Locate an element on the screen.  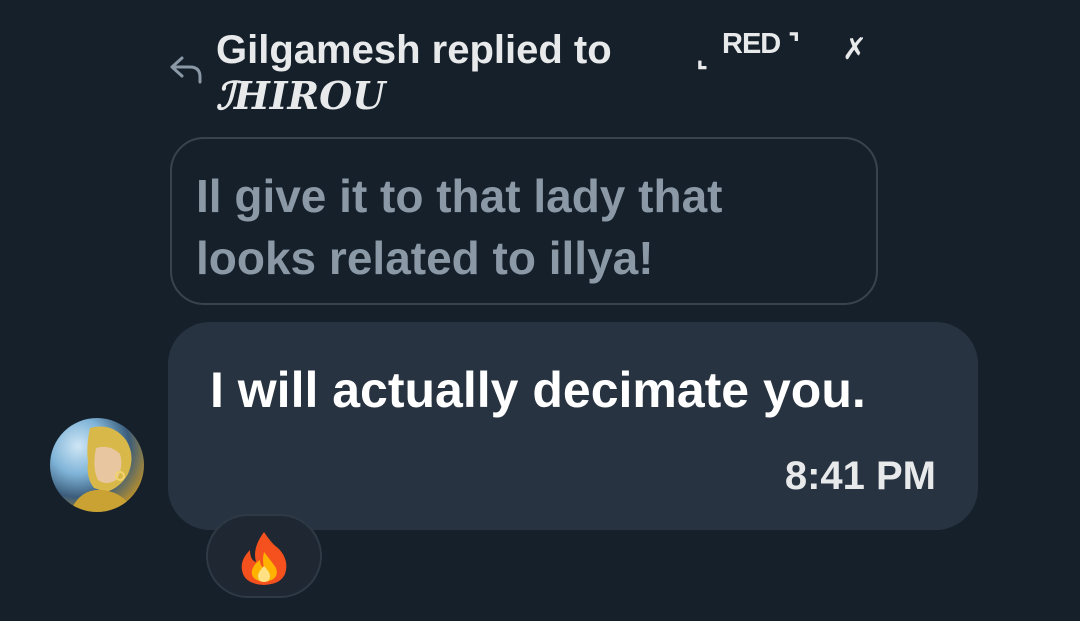
recipient-name: ℐHIROU is located at coordinates (300, 96).